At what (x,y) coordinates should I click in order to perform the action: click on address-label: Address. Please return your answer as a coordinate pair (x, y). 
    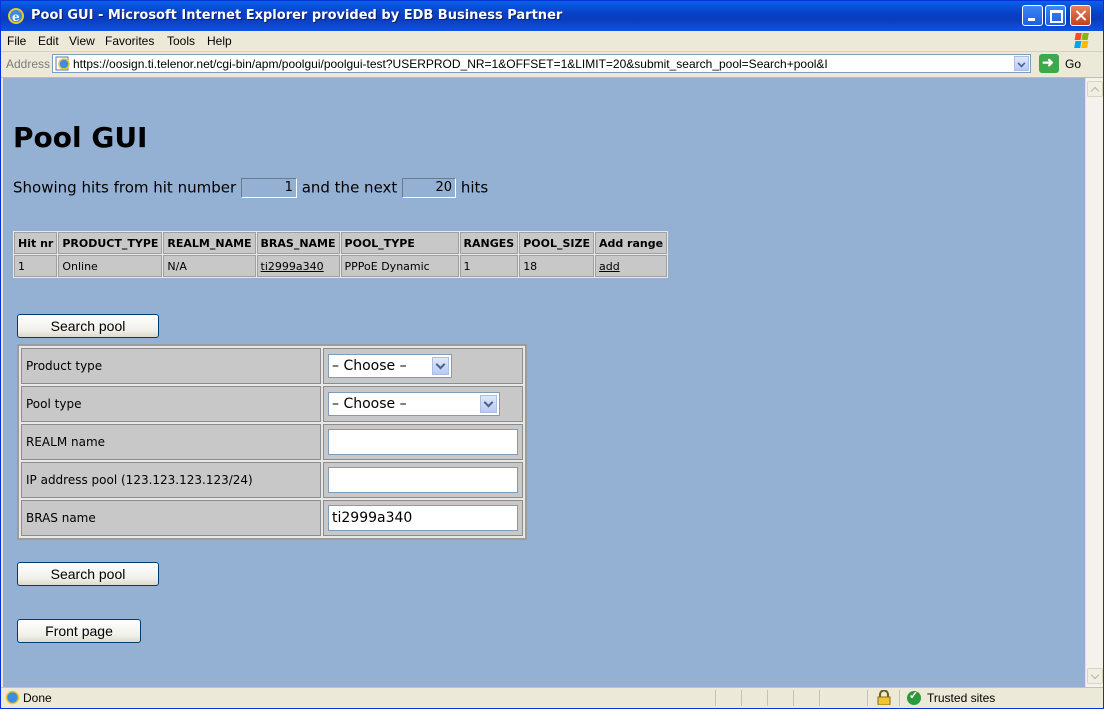
    Looking at the image, I should click on (28, 64).